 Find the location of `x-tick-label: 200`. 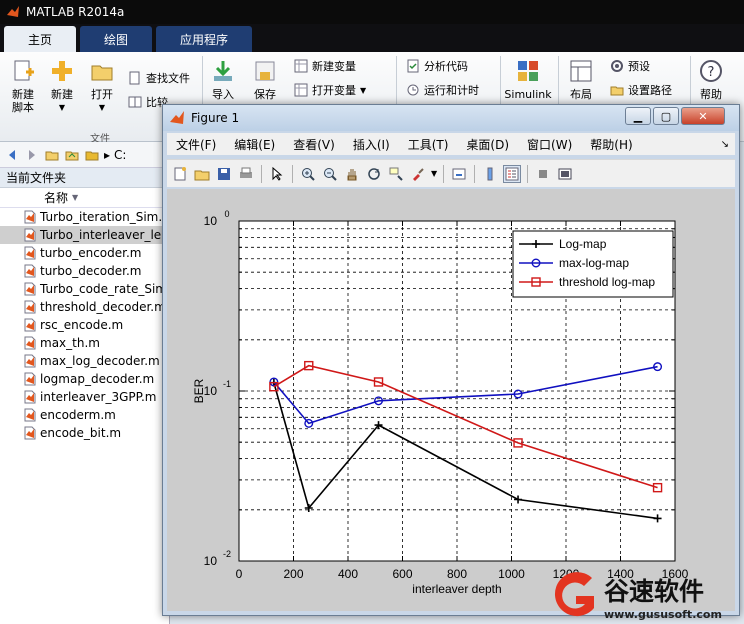

x-tick-label: 200 is located at coordinates (293, 574).